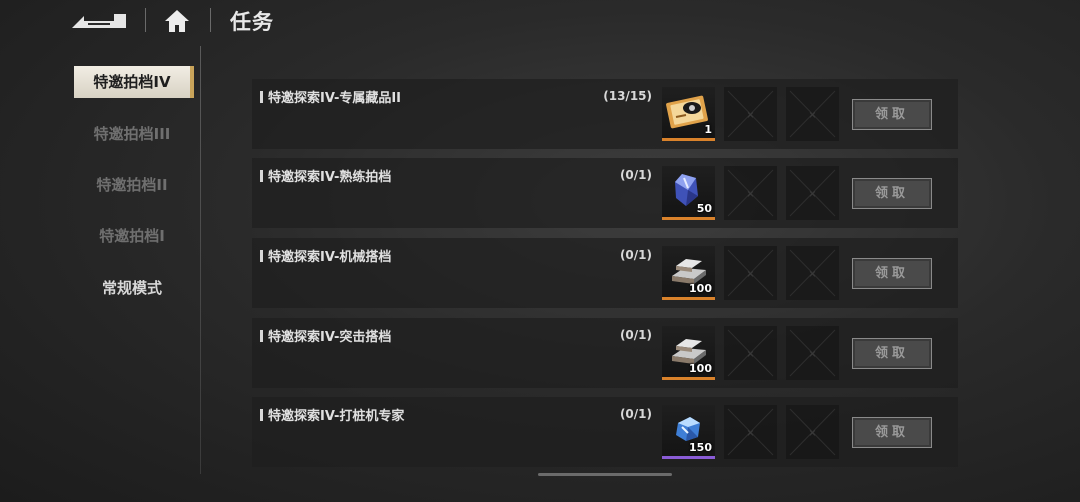 The image size is (1080, 502). I want to click on task-name: 特邀探索IV-专属藏品II, so click(330, 96).